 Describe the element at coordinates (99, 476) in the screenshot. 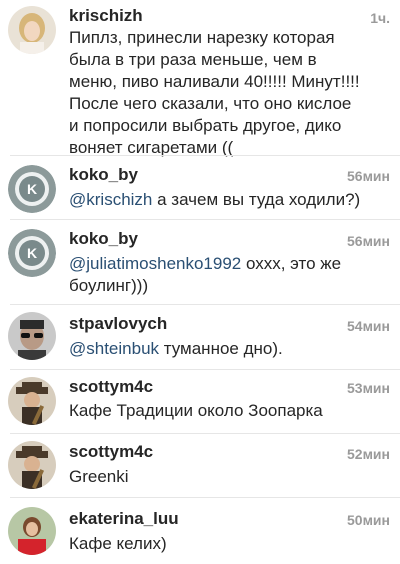

I see `comment-text: Greenki` at that location.